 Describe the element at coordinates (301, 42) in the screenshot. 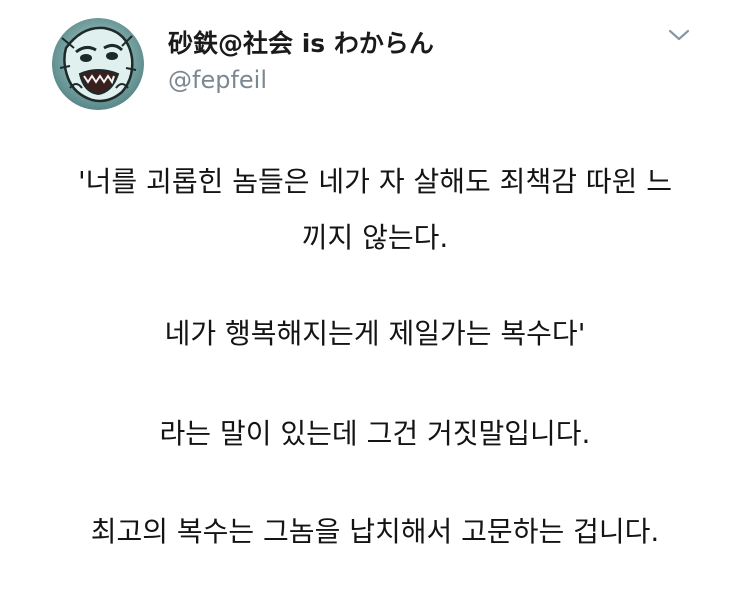

I see `author-display-name: 砂鉄@社会 is わからん` at that location.